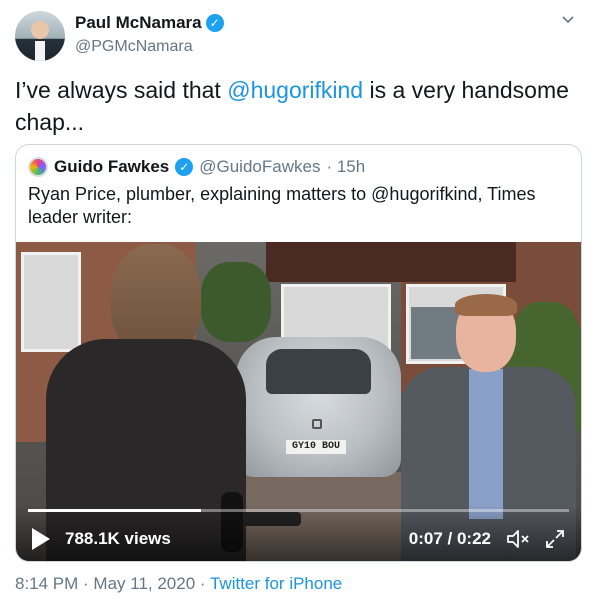 The height and width of the screenshot is (604, 592). I want to click on view-count: 788.1K views, so click(118, 538).